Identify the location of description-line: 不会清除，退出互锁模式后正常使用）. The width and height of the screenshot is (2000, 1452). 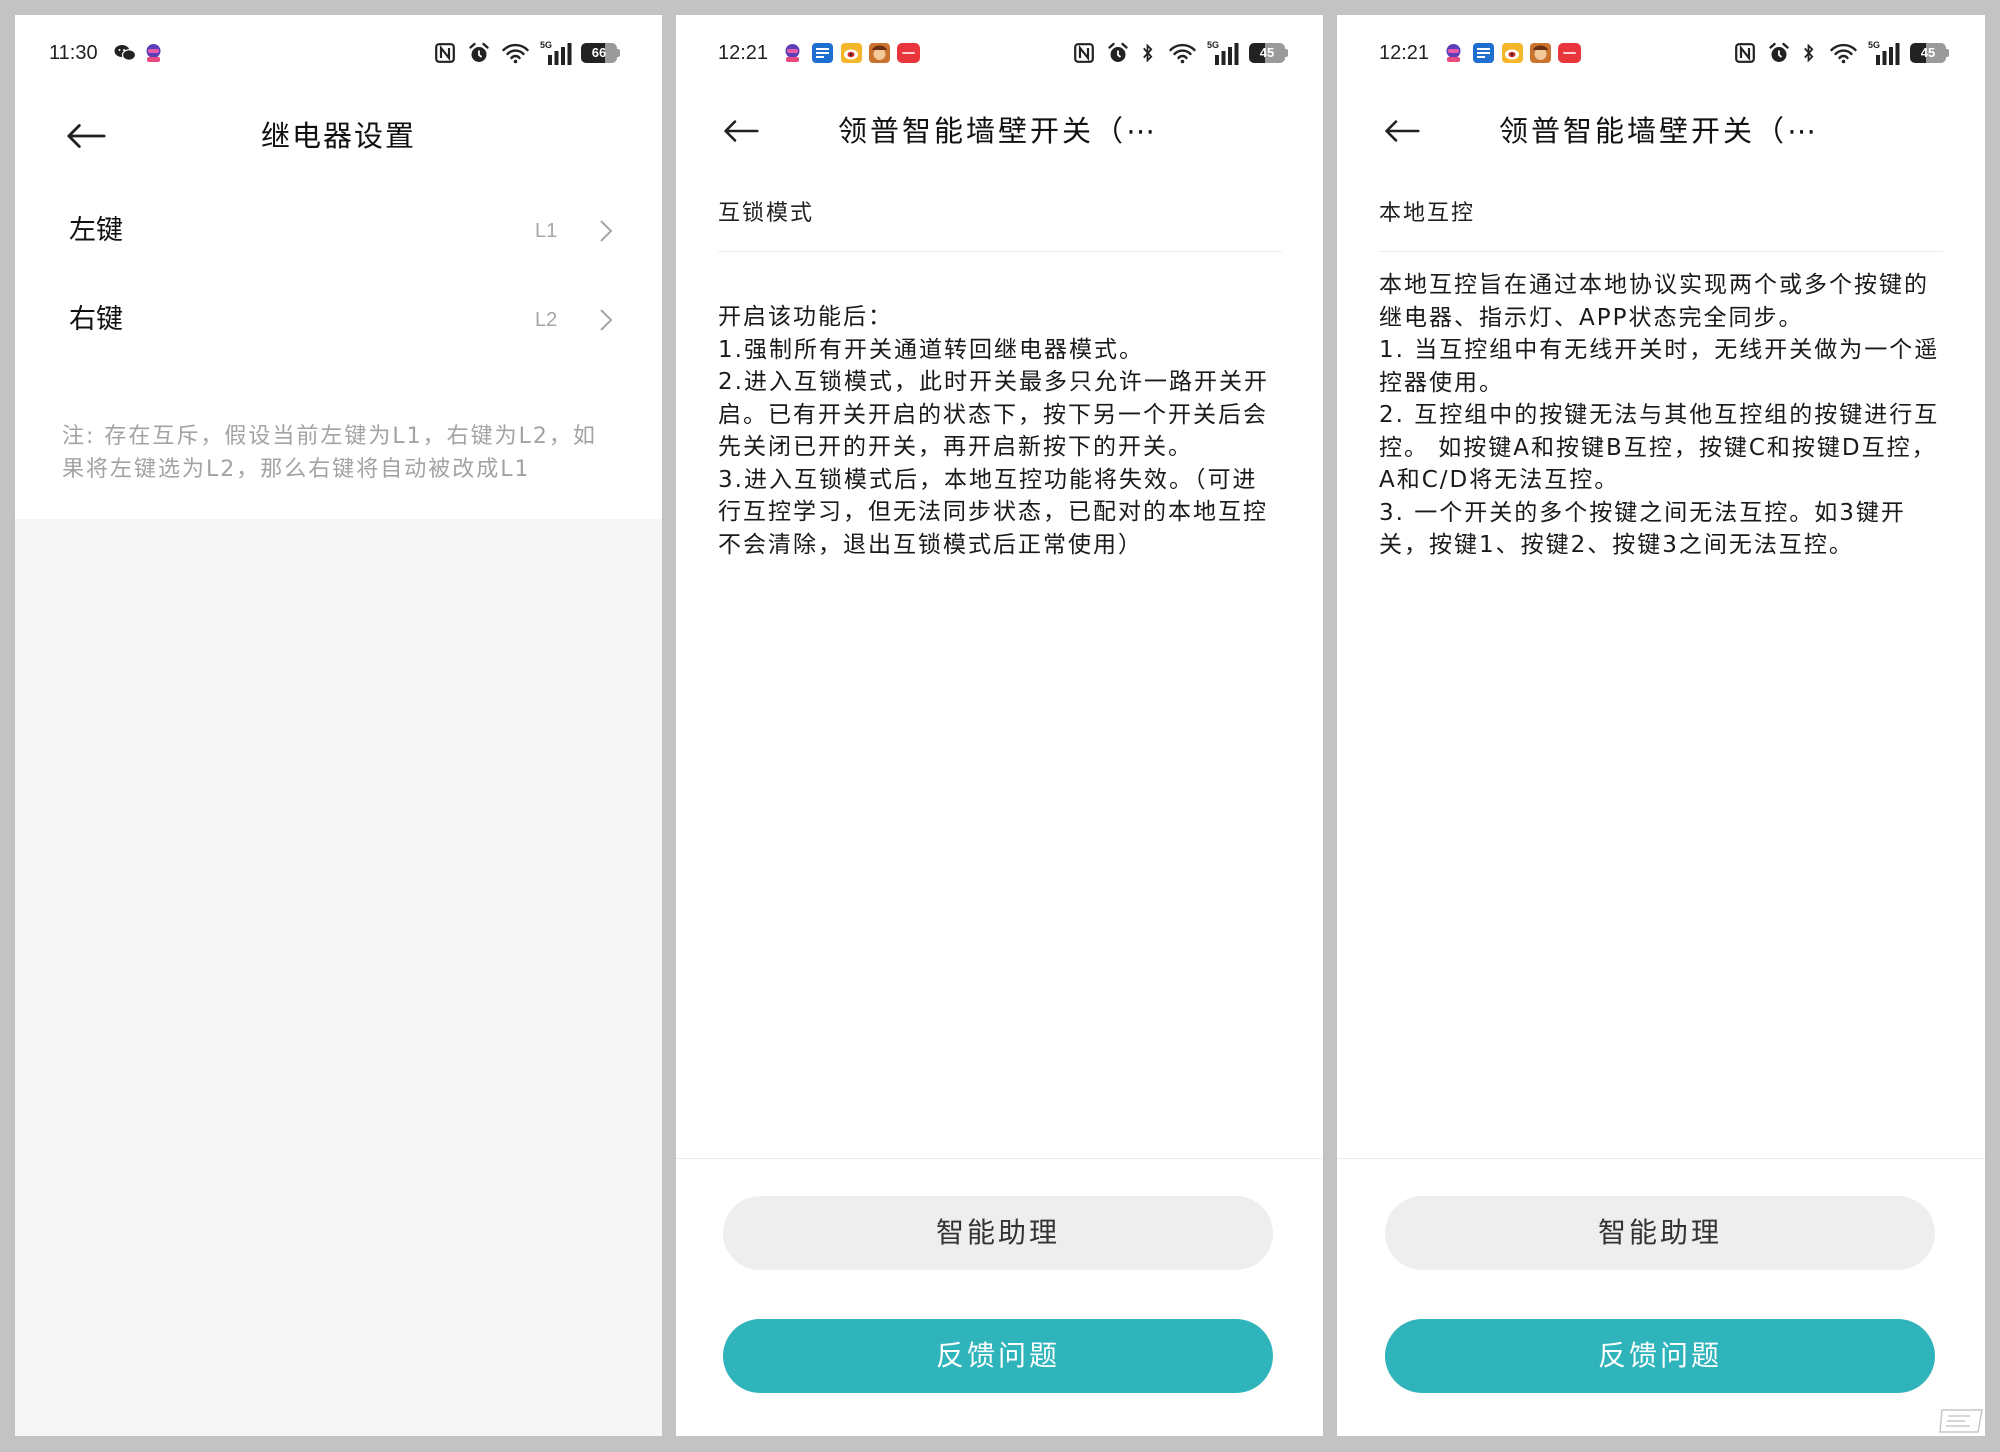
(930, 544).